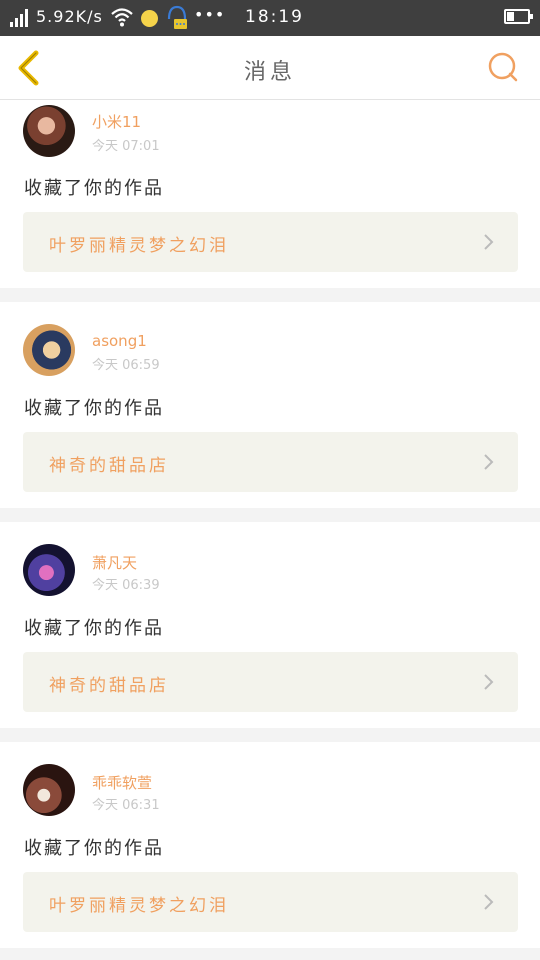 The image size is (540, 960). What do you see at coordinates (19, 18) in the screenshot?
I see `signal-icon` at bounding box center [19, 18].